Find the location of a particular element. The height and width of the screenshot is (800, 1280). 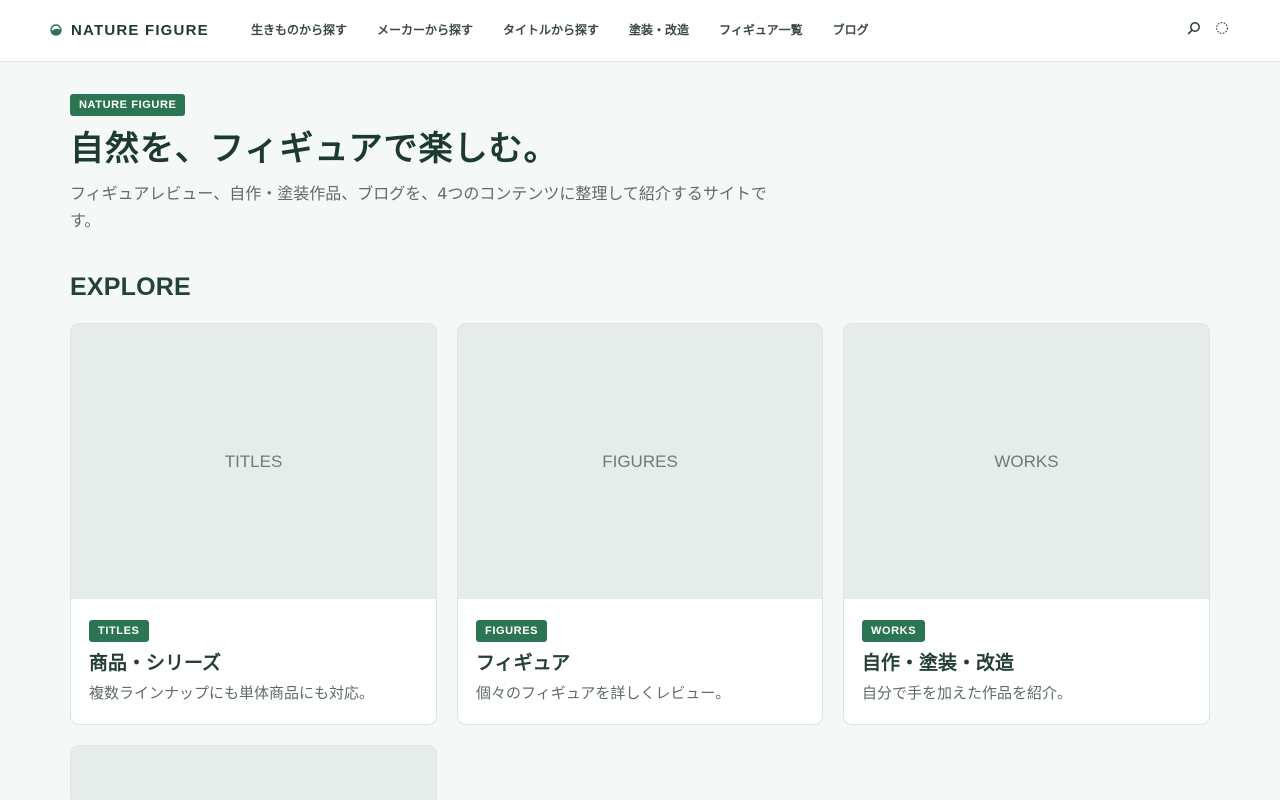

thumbnail-label: FIGURES is located at coordinates (640, 461).